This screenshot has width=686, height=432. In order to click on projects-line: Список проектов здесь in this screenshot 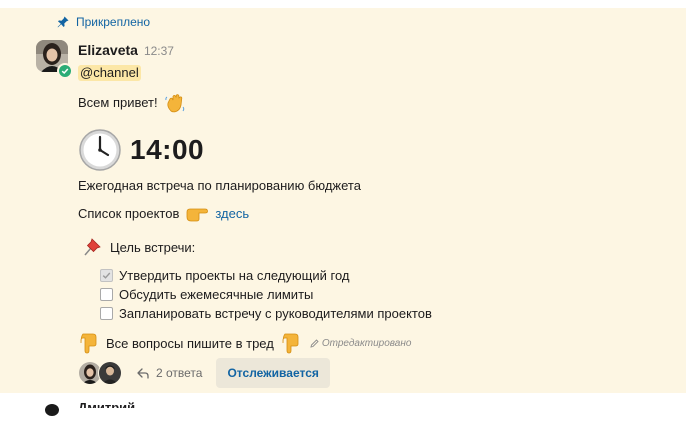, I will do `click(163, 214)`.